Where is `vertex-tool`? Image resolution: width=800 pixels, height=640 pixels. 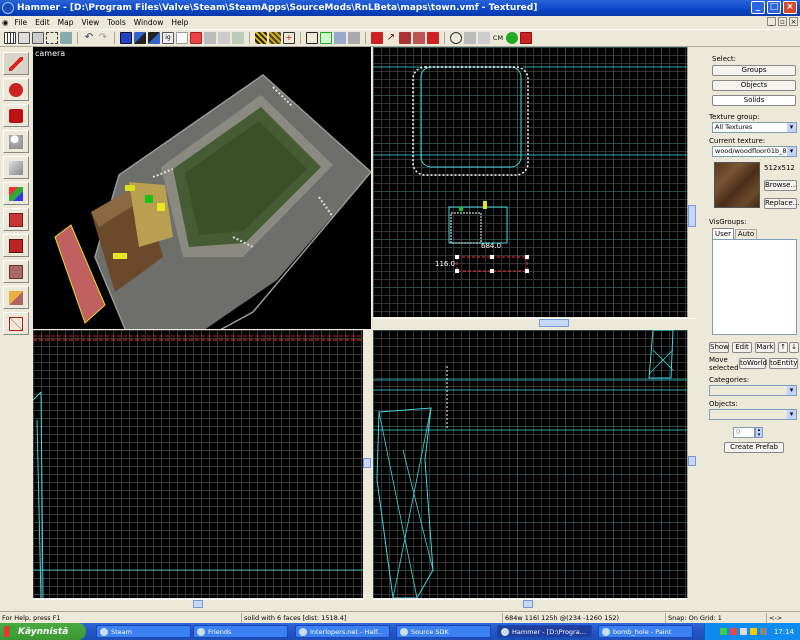 vertex-tool is located at coordinates (16, 323).